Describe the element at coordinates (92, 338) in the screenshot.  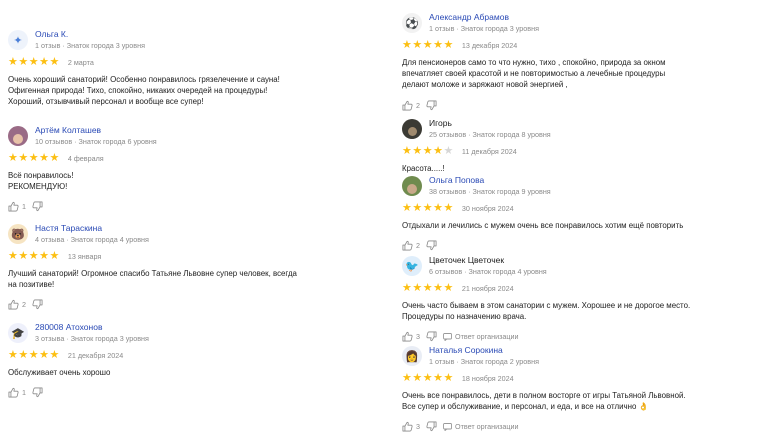
I see `reviewer-stats: 3 отзыва · Знаток города 3 уровня` at that location.